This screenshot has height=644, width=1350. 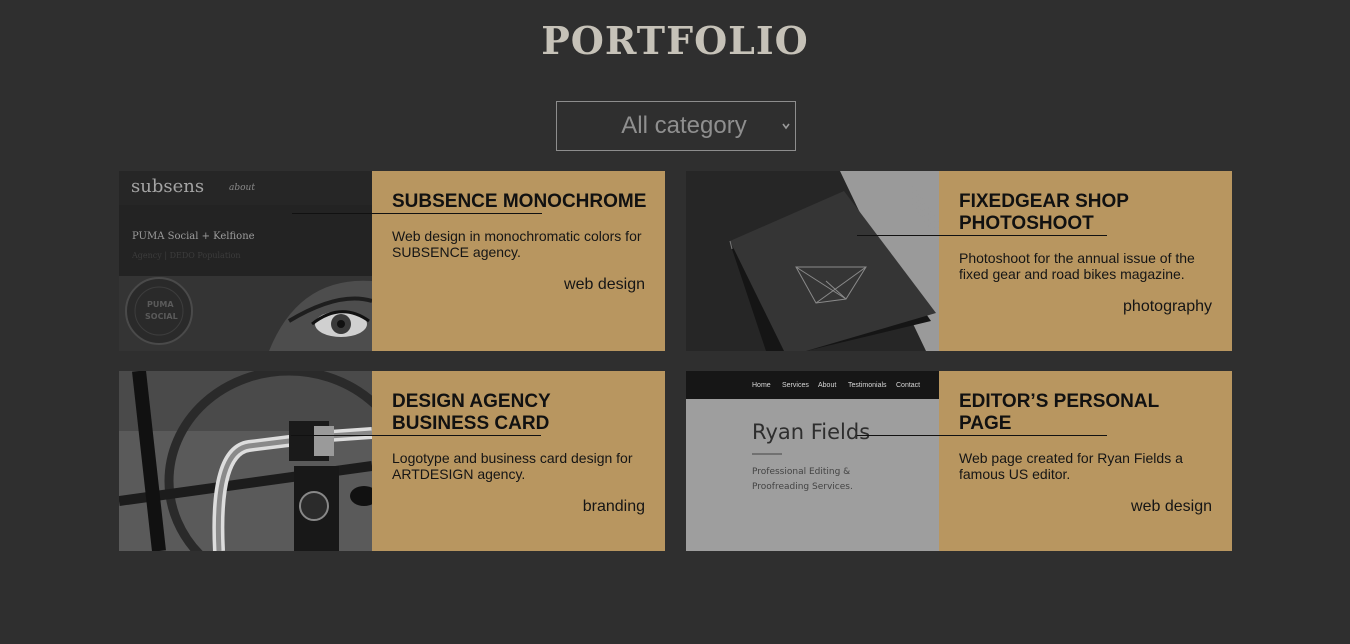 What do you see at coordinates (786, 126) in the screenshot?
I see `chevron-down-icon` at bounding box center [786, 126].